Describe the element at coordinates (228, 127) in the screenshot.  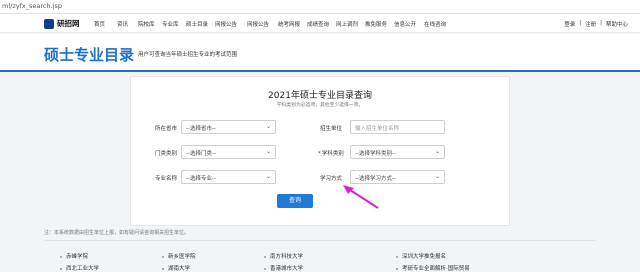
I see `province-select: --选择省市-- ⌄` at that location.